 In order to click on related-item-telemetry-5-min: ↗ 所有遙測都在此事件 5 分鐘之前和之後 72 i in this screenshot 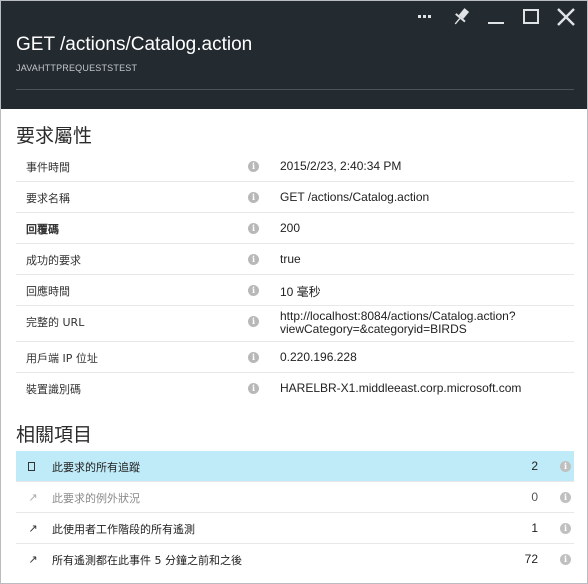, I will do `click(295, 559)`.